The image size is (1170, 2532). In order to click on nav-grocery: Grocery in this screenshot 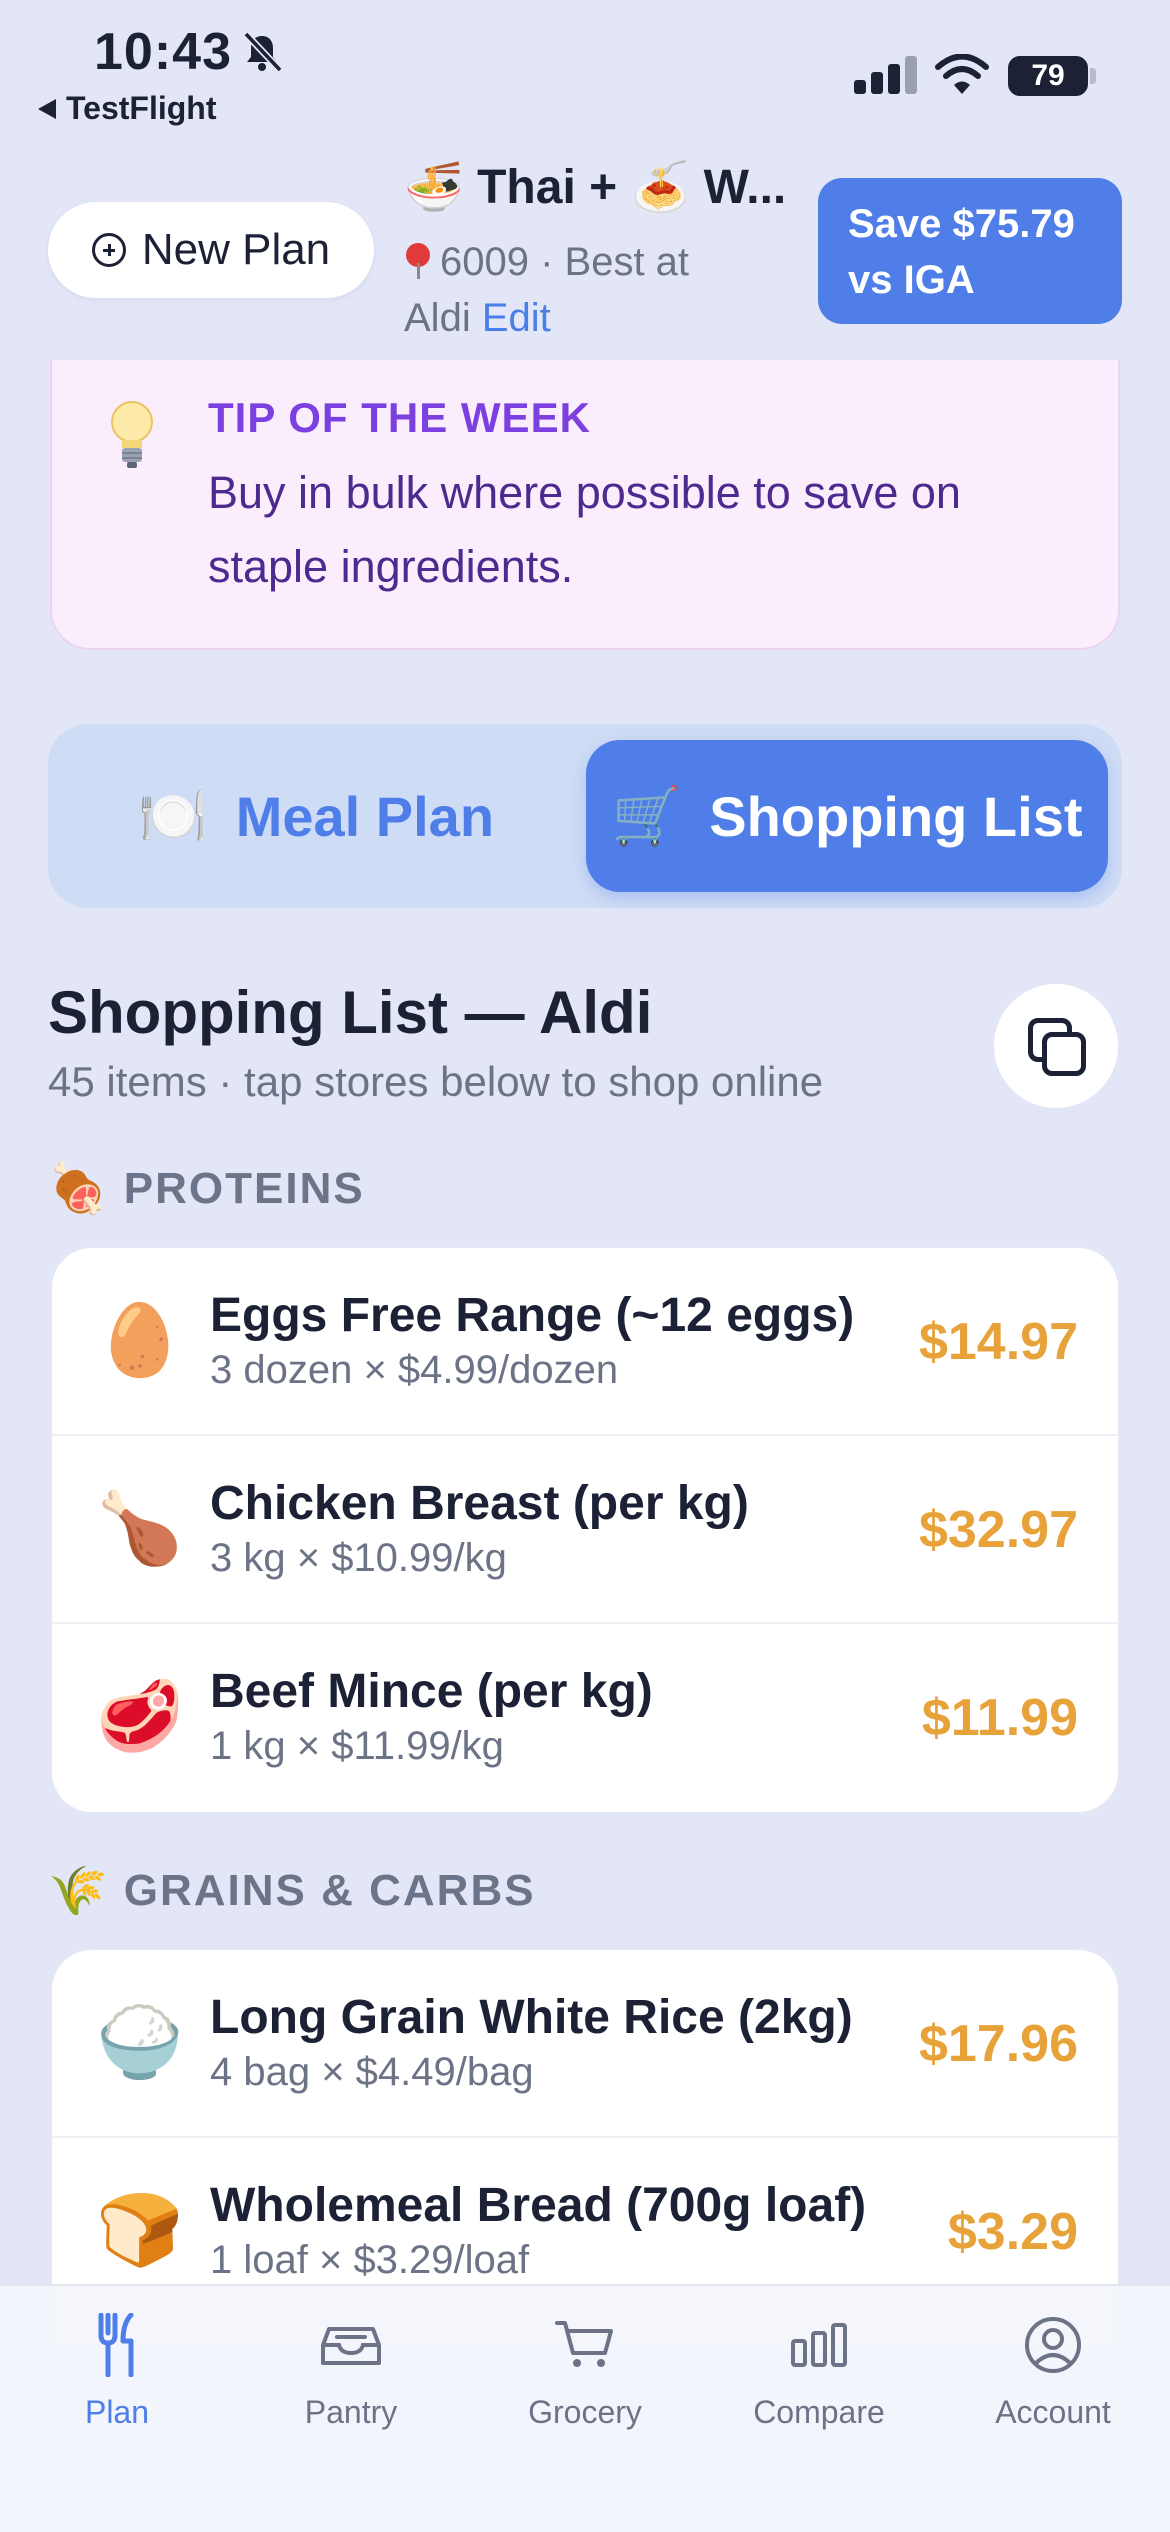, I will do `click(585, 2370)`.